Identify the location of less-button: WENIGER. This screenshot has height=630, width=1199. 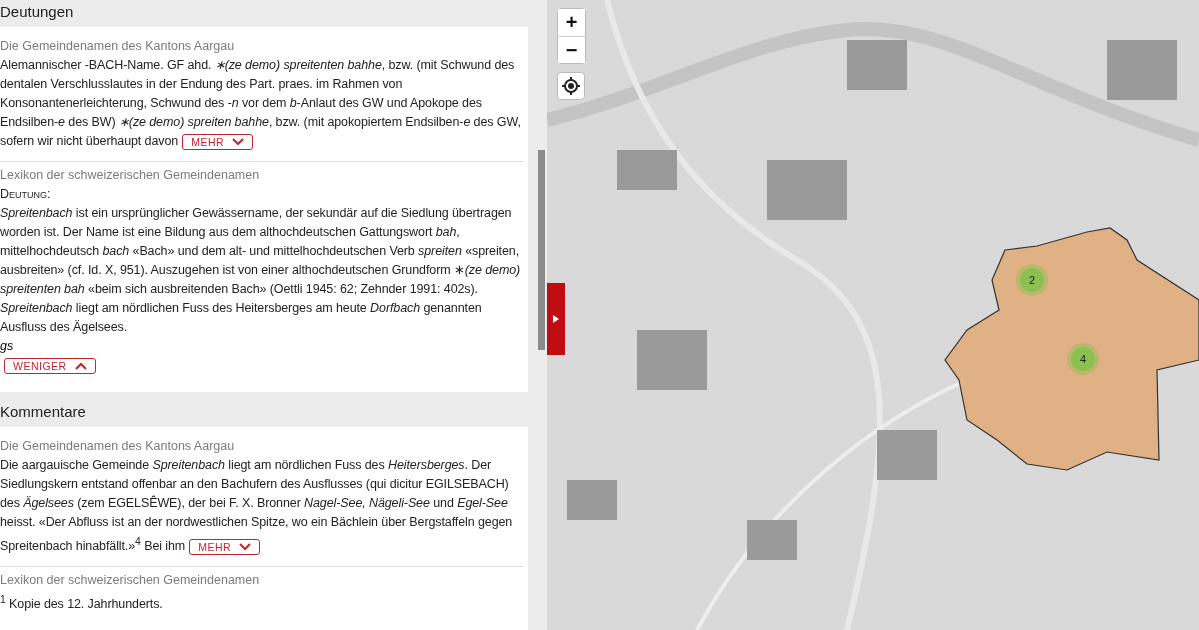
(50, 365).